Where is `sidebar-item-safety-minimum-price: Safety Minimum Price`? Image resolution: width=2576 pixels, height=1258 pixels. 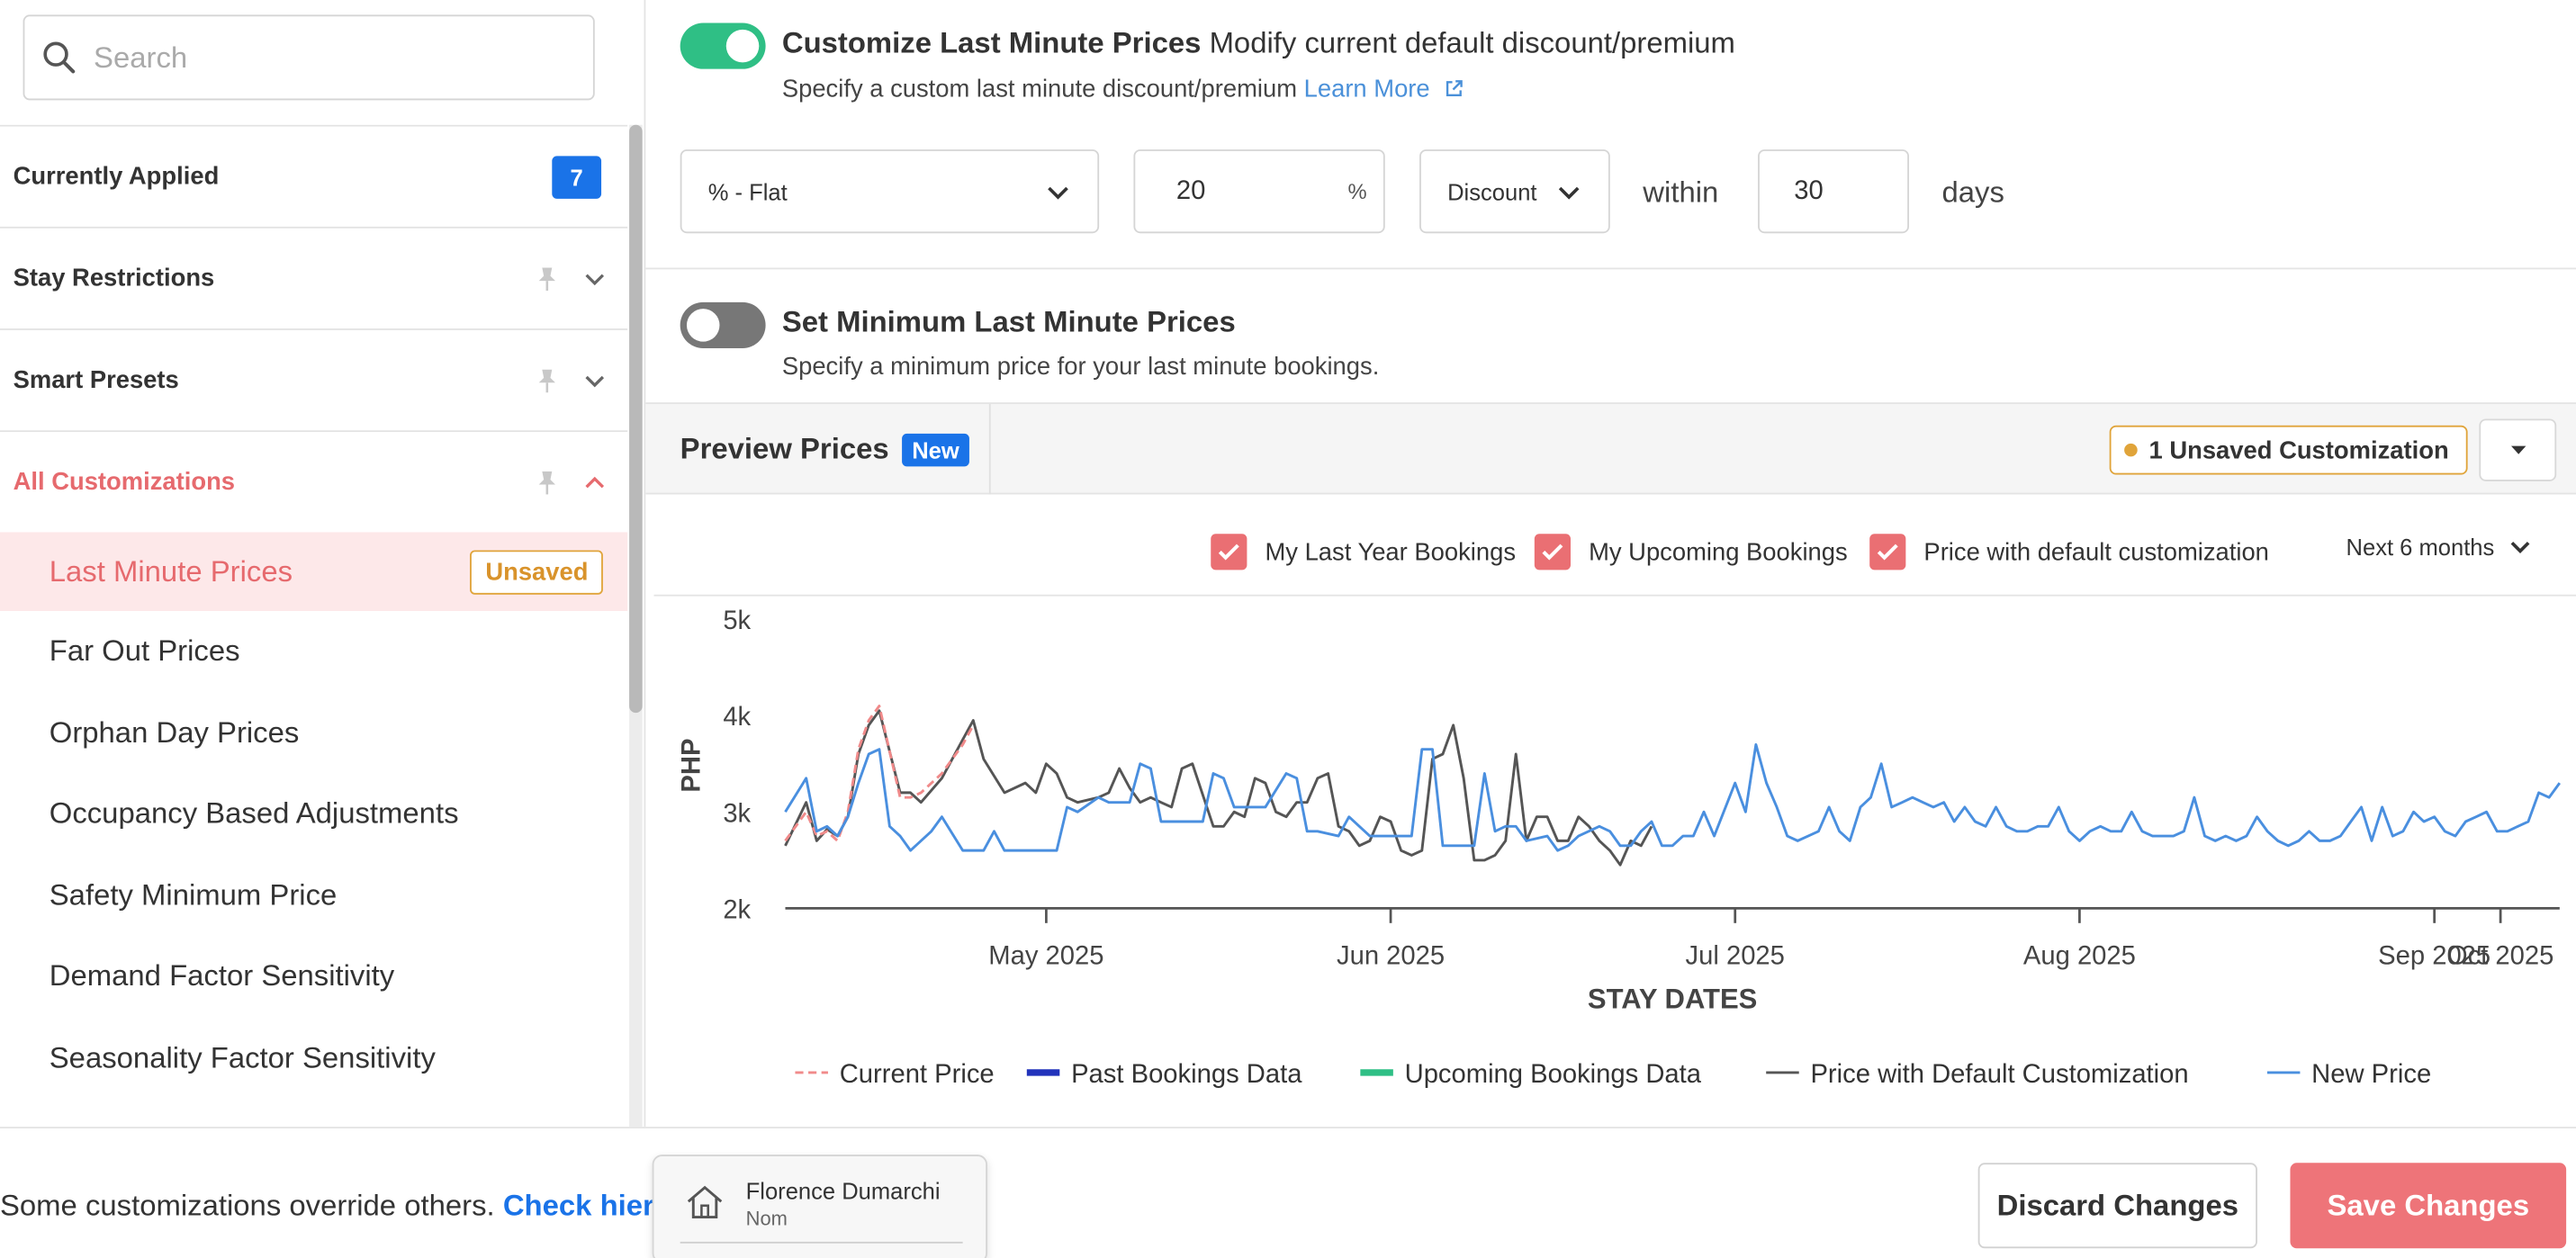
sidebar-item-safety-minimum-price: Safety Minimum Price is located at coordinates (313, 895).